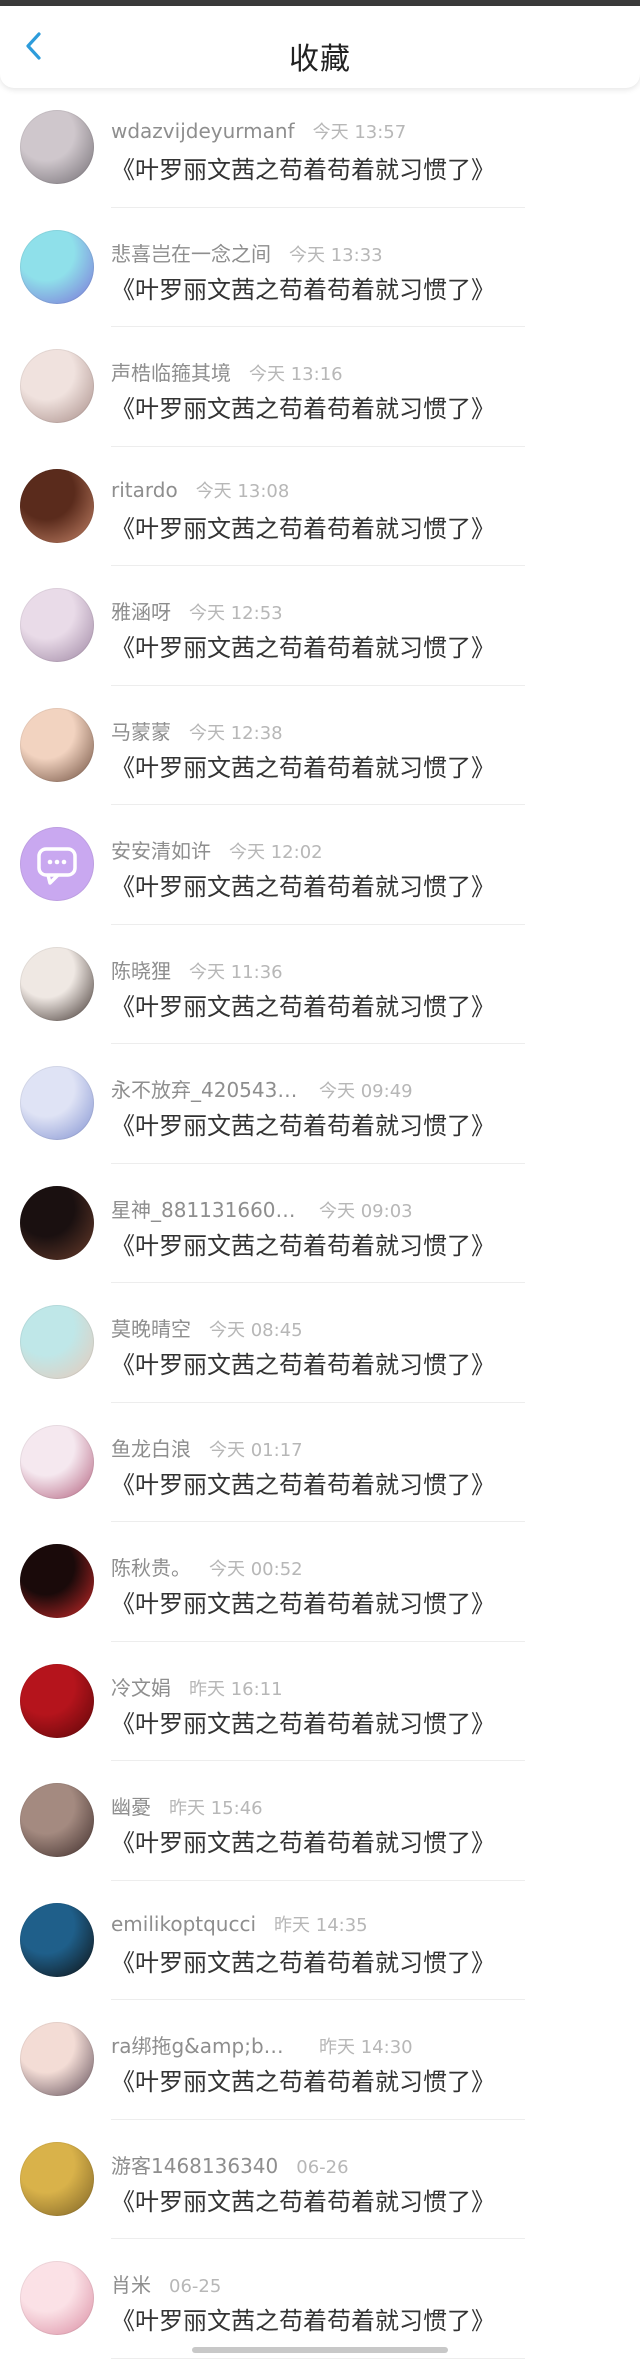 This screenshot has width=640, height=2361. Describe the element at coordinates (320, 506) in the screenshot. I see `list-item: ritardo 今天 13:08 《叶罗丽文茜之苟着苟着就习惯了》` at that location.